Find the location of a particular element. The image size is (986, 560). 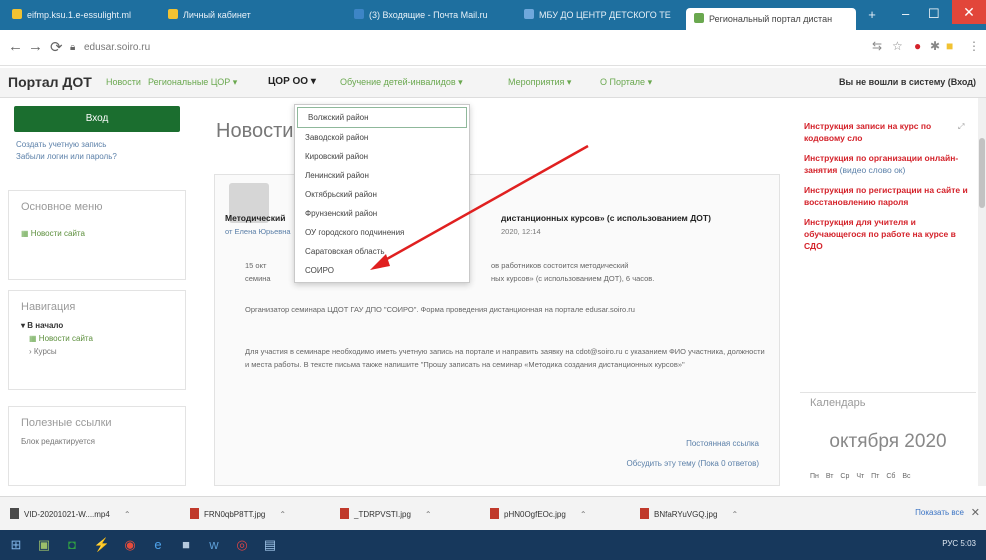

download-item: VID-20201021-W....mp4 ⌃ is located at coordinates (70, 513).